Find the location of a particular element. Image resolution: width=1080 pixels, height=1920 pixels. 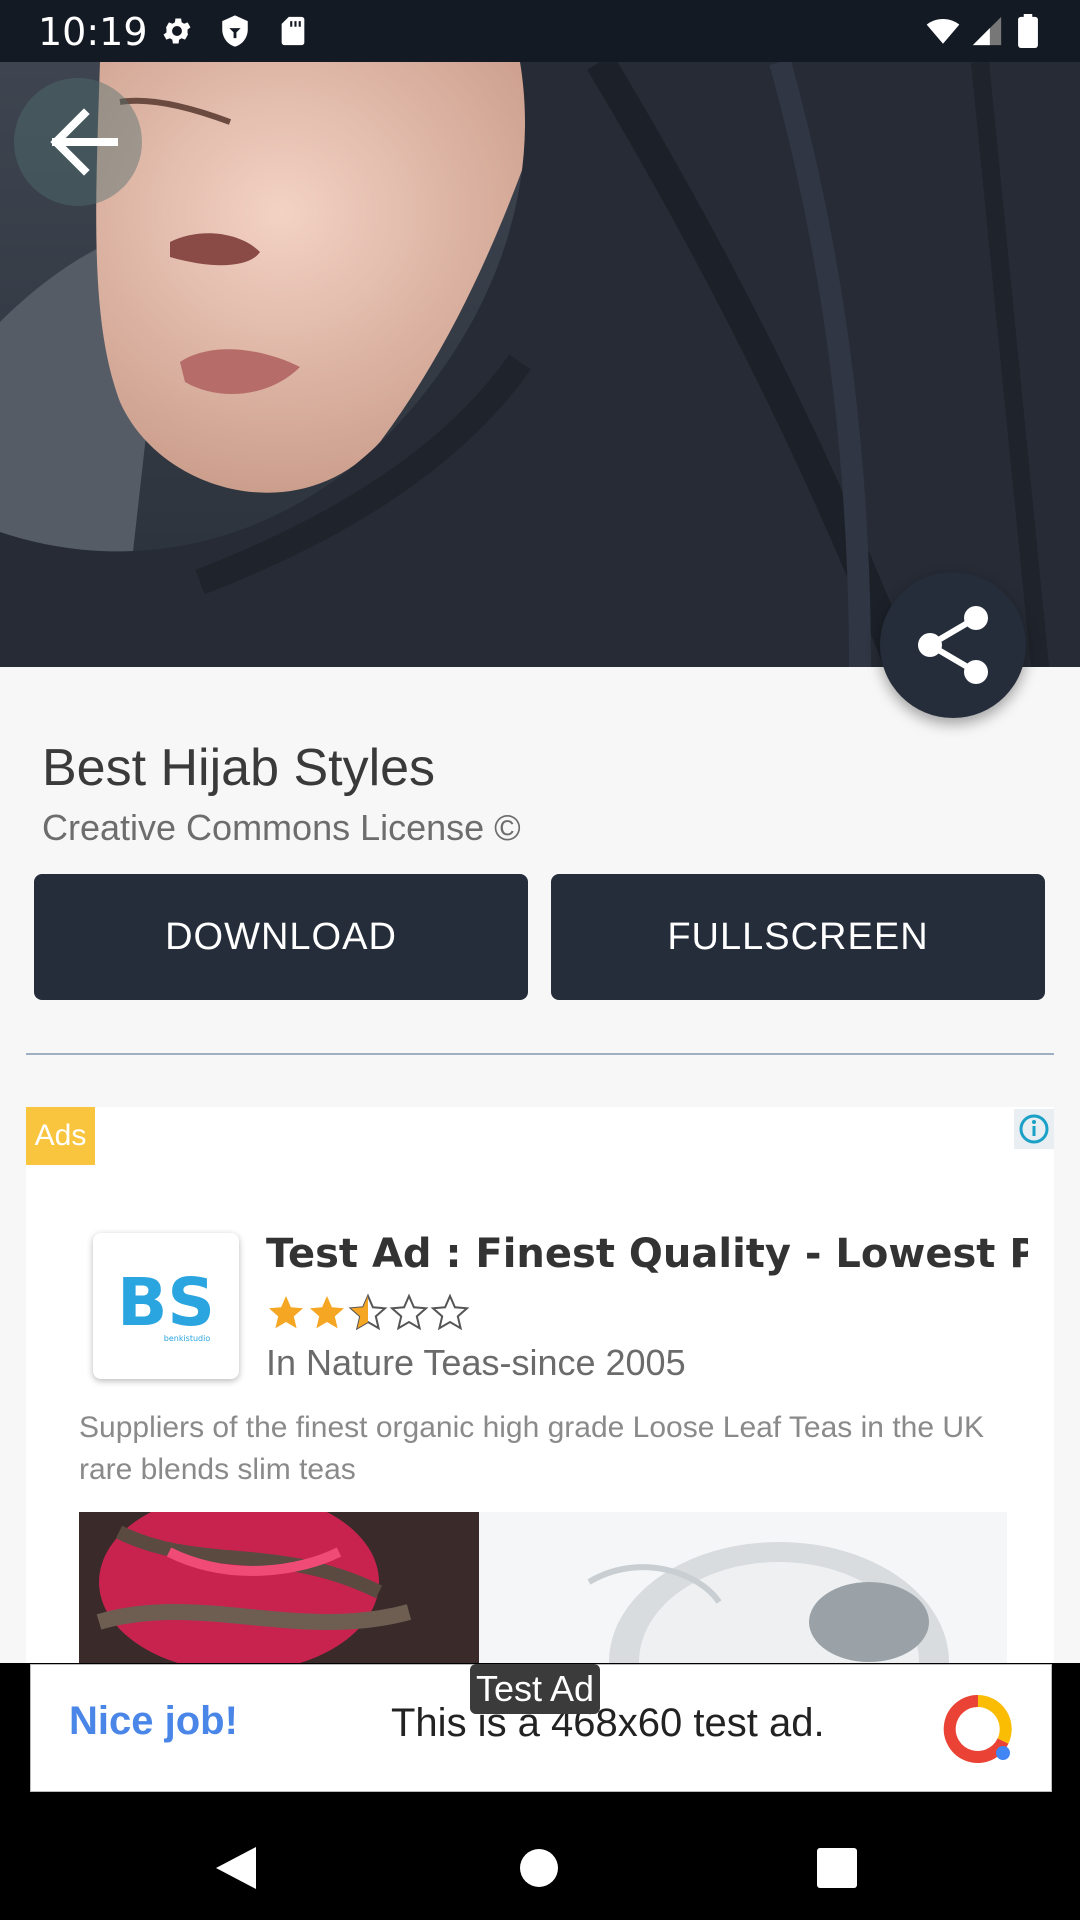

share-icon is located at coordinates (953, 645).